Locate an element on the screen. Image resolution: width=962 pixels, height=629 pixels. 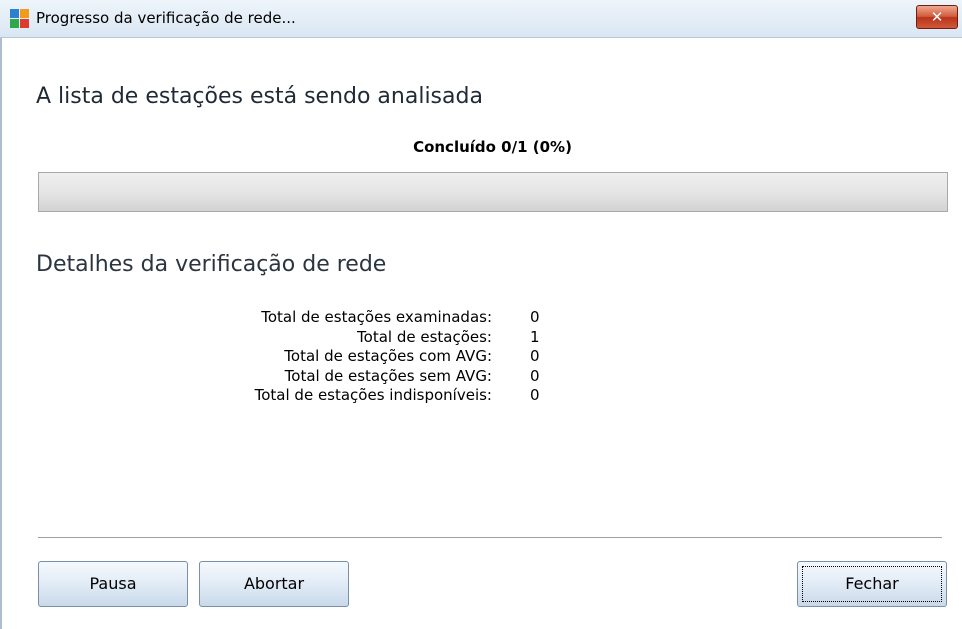
progress-status-text: Concluído 0/1 (0%) is located at coordinates (492, 147).